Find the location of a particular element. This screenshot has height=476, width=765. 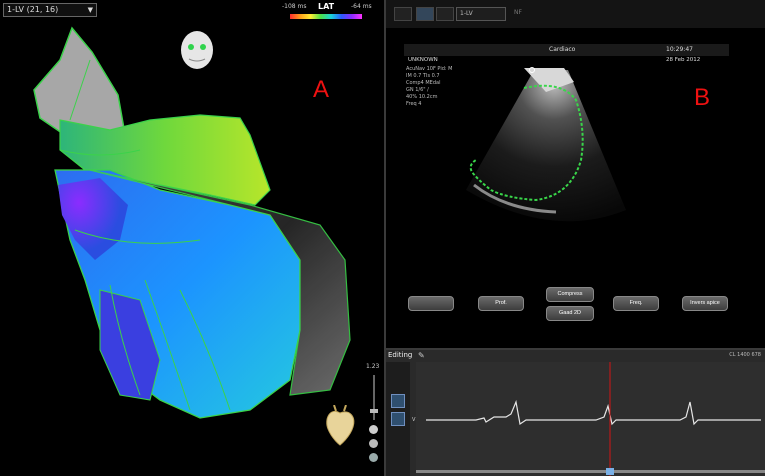

zoom-value: 1.23 is located at coordinates (373, 366).